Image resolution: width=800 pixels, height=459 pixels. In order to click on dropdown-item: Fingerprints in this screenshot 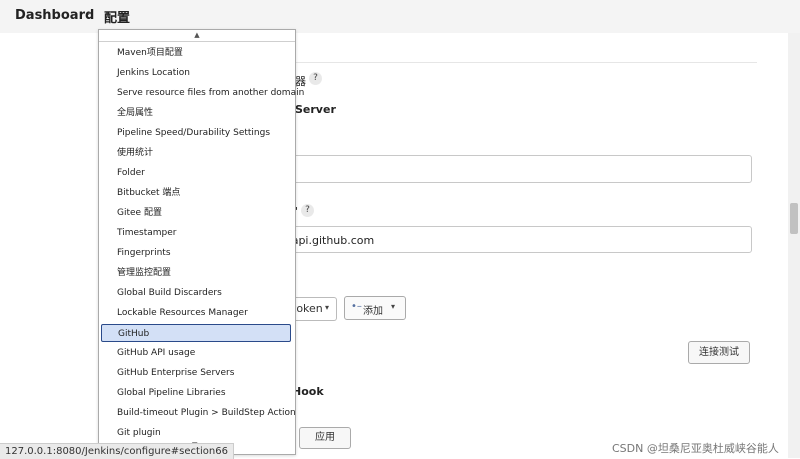, I will do `click(196, 253)`.